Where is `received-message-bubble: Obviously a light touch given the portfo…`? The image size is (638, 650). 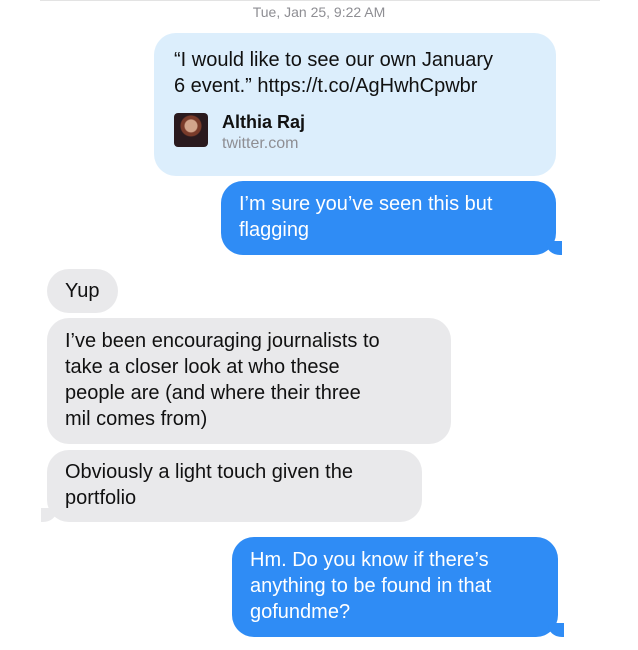
received-message-bubble: Obviously a light touch given the portfo… is located at coordinates (231, 486).